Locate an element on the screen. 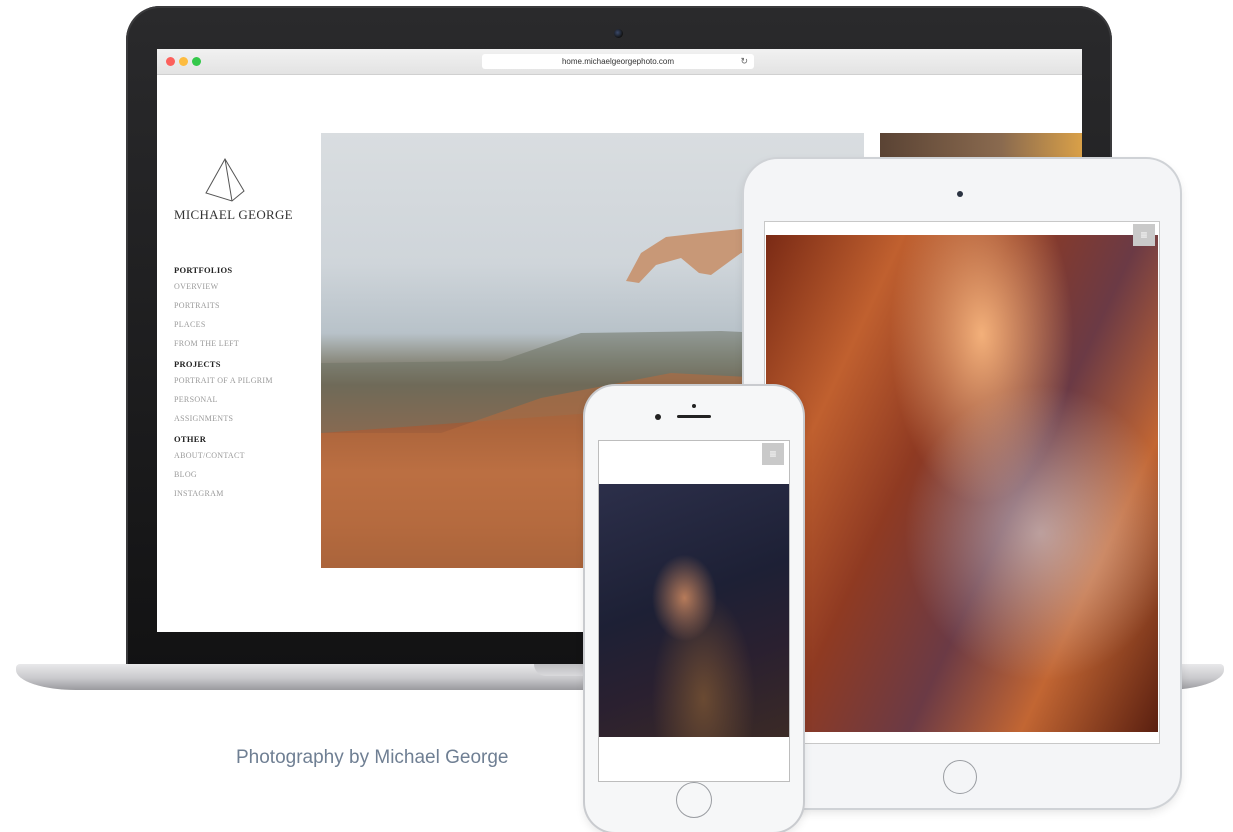  minimize-window-button is located at coordinates (183, 61).